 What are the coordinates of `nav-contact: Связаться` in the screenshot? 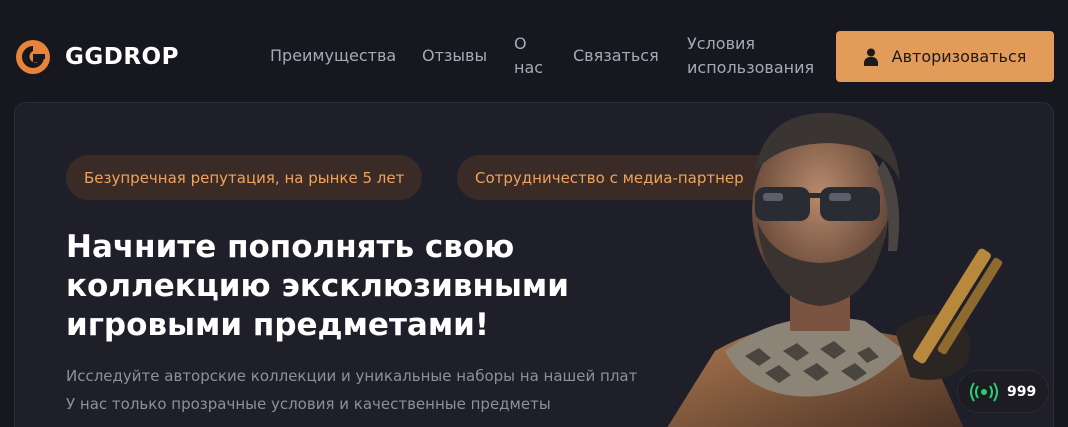 It's located at (616, 56).